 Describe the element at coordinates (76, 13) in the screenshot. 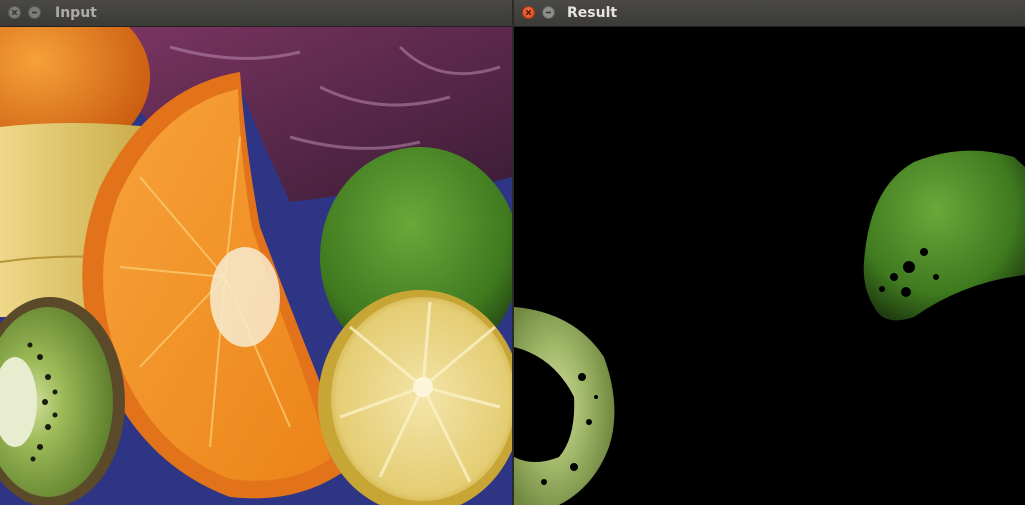

I see `input-window-title: Input` at that location.